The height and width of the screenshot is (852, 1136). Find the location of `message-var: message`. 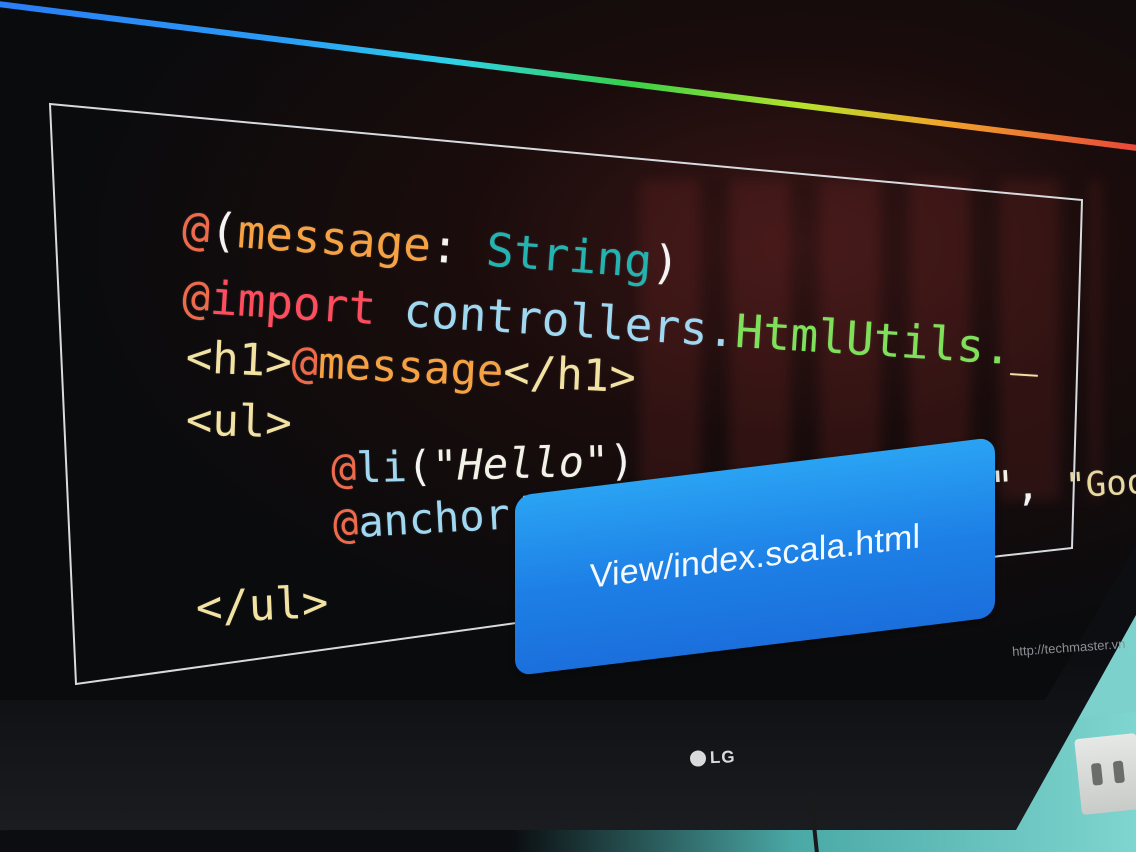

message-var: message is located at coordinates (411, 367).